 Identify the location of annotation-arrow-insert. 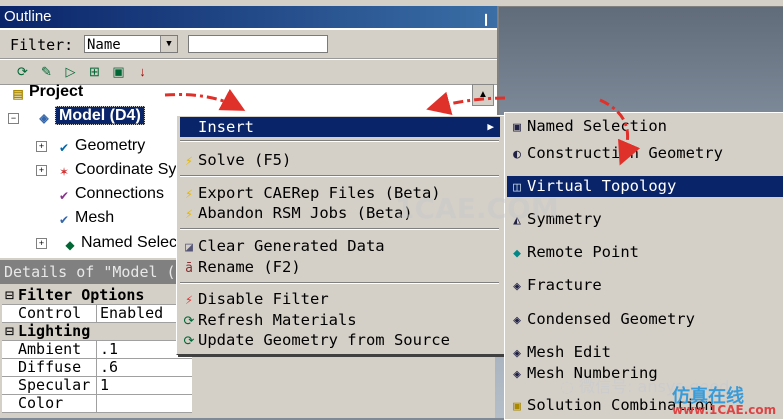
(205, 99).